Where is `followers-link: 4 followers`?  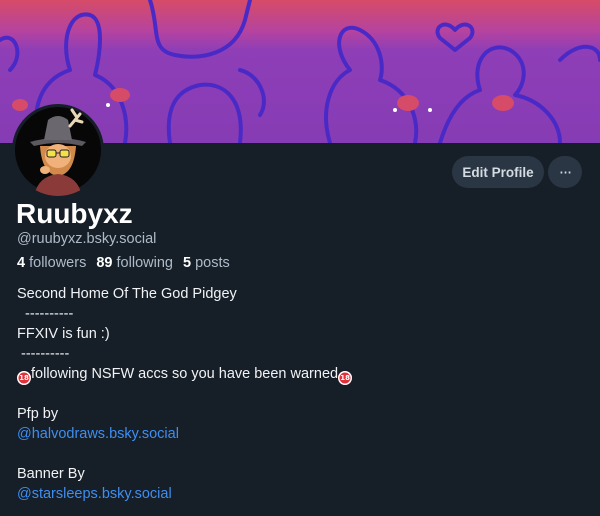 followers-link: 4 followers is located at coordinates (51, 263).